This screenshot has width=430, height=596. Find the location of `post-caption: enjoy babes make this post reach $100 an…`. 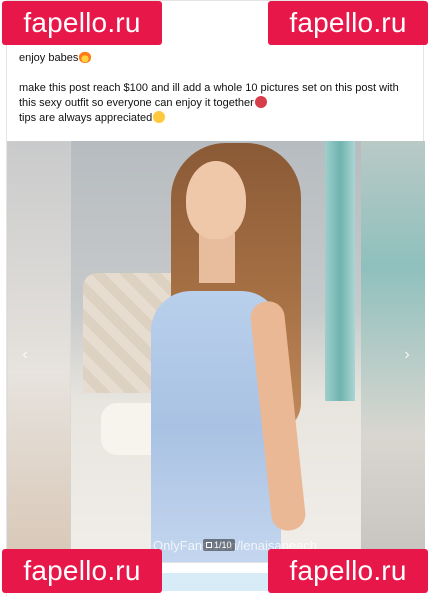

post-caption: enjoy babes make this post reach $100 an… is located at coordinates (217, 88).